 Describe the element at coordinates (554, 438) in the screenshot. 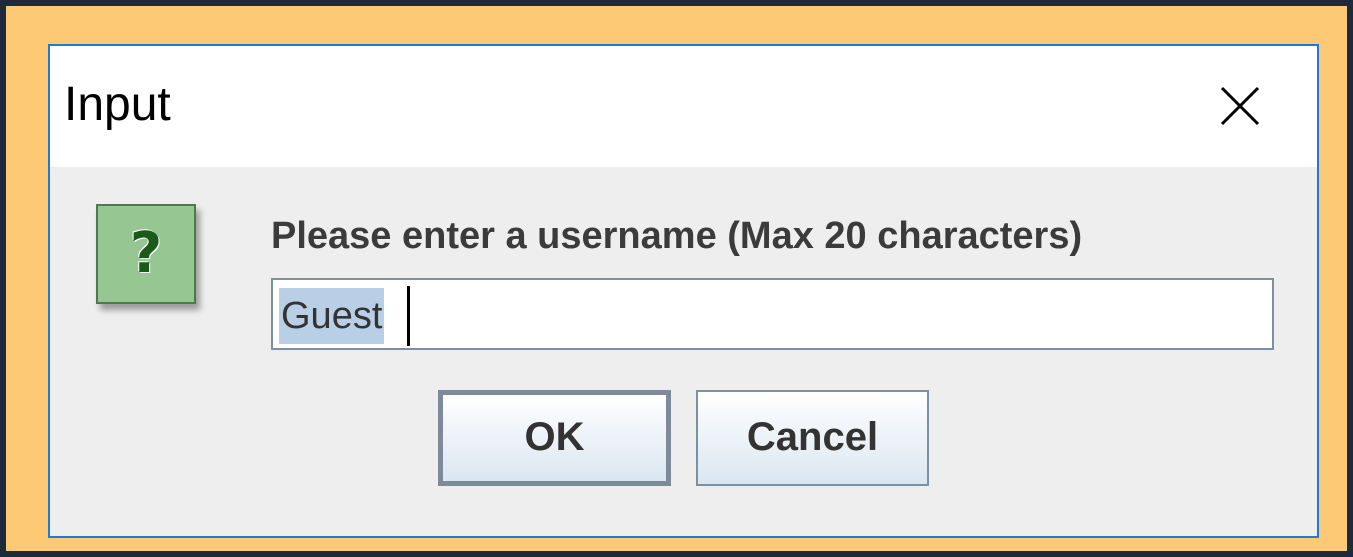

I see `ok-button: OK` at that location.